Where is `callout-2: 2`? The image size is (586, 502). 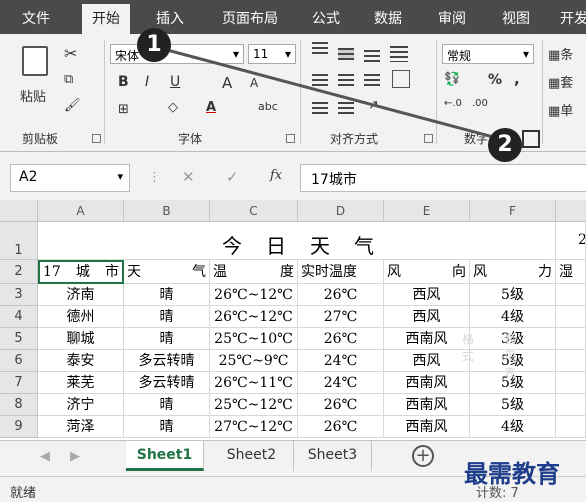 callout-2: 2 is located at coordinates (505, 145).